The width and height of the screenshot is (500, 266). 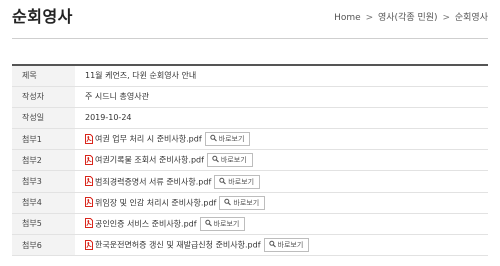 I want to click on row-value: 2019-10-24, so click(x=281, y=118).